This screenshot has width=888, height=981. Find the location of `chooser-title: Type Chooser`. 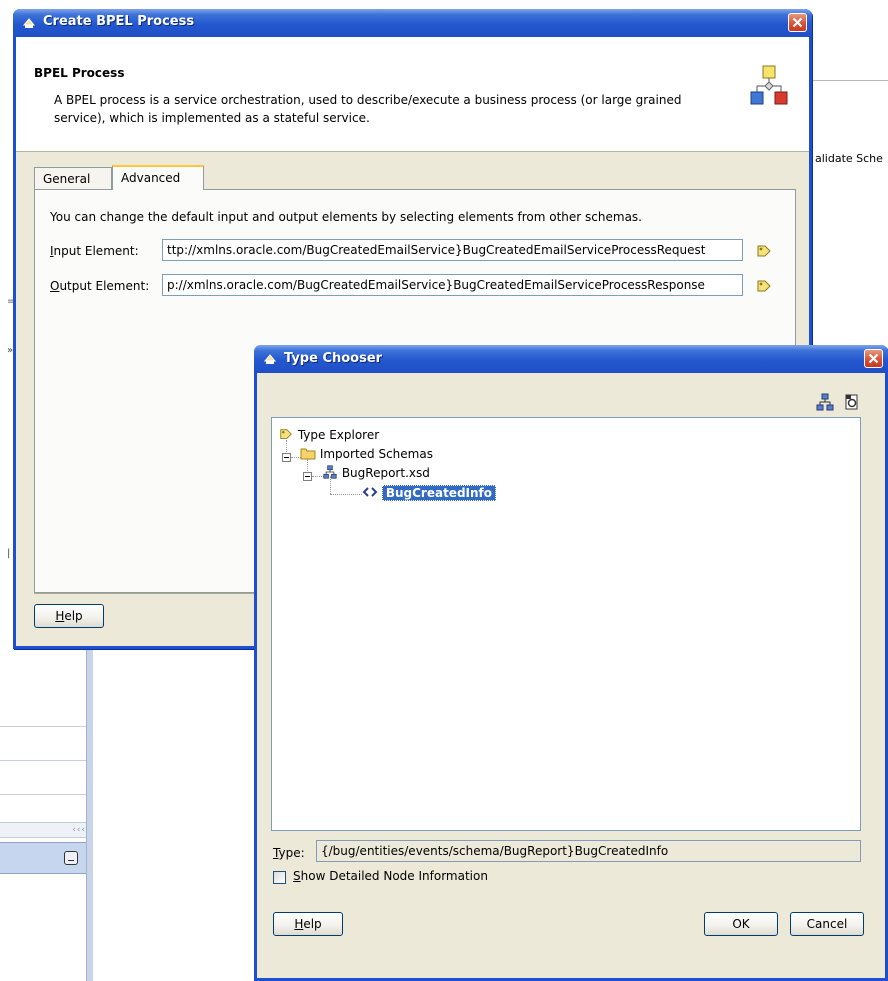

chooser-title: Type Chooser is located at coordinates (333, 358).